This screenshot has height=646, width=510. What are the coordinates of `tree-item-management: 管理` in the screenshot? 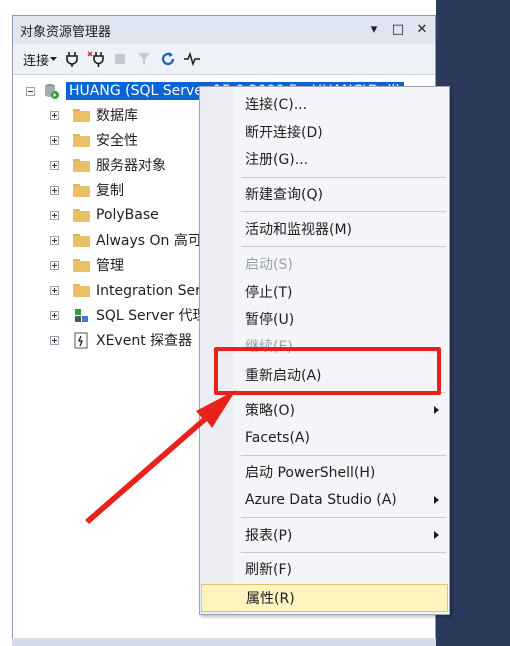 It's located at (87, 265).